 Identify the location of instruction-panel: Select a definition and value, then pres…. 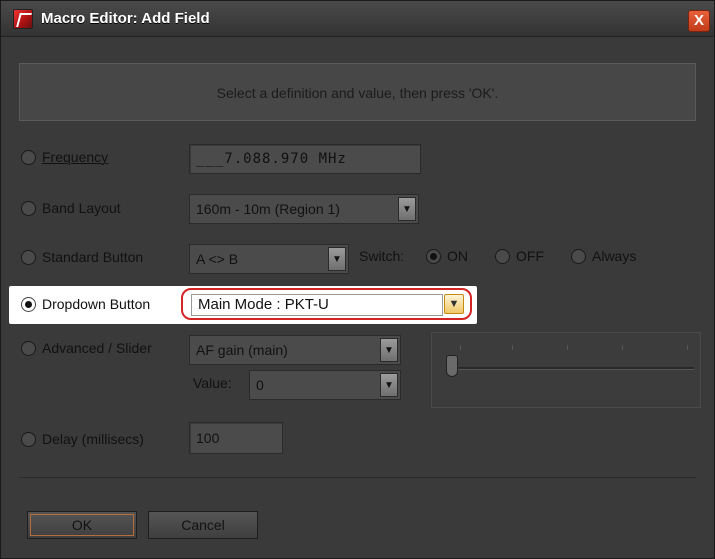
(357, 92).